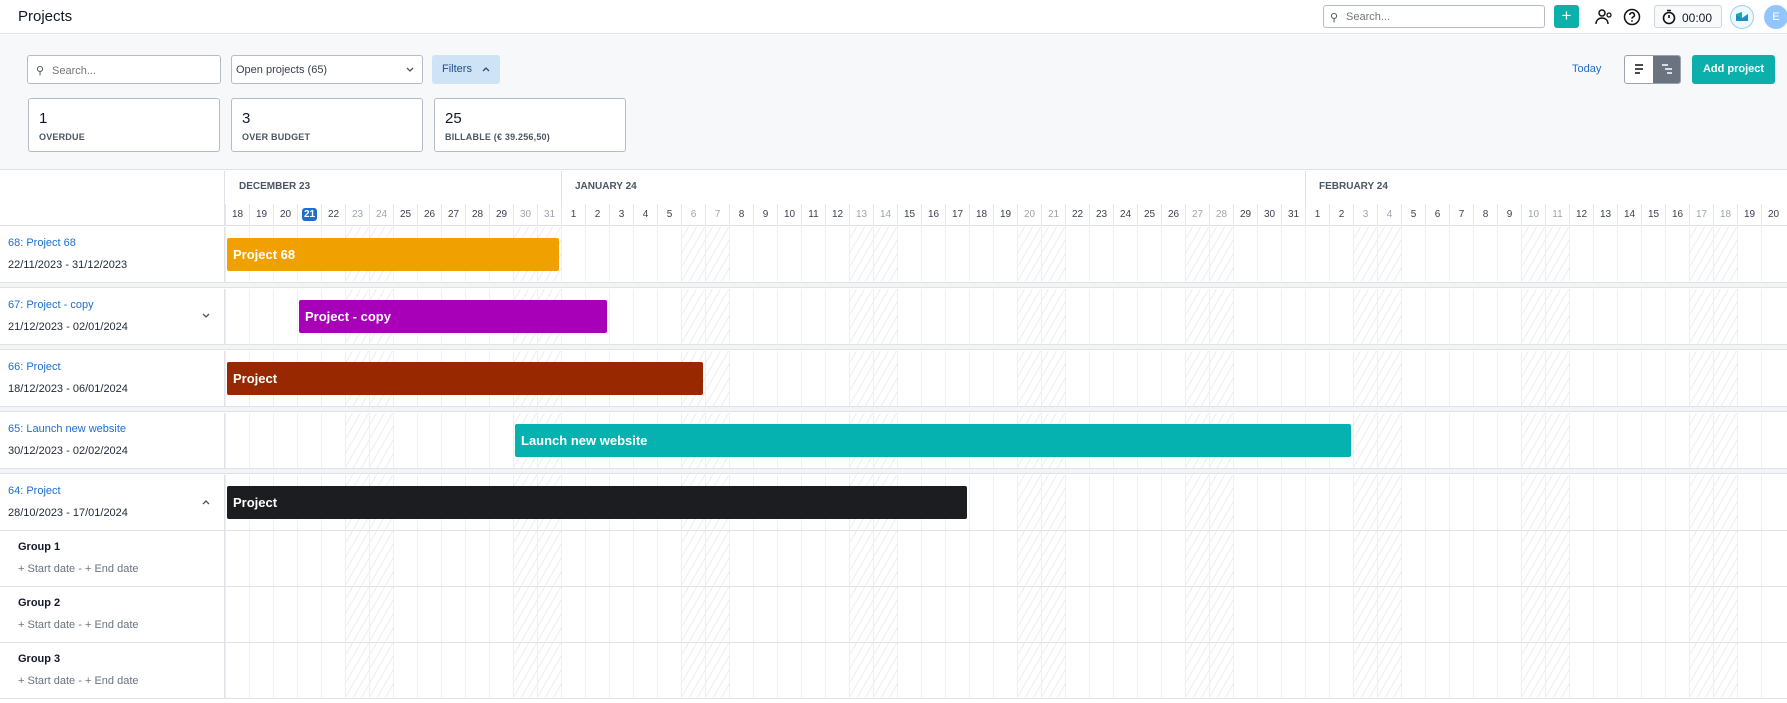 This screenshot has width=1787, height=703. What do you see at coordinates (1533, 215) in the screenshot?
I see `day-cell: 10` at bounding box center [1533, 215].